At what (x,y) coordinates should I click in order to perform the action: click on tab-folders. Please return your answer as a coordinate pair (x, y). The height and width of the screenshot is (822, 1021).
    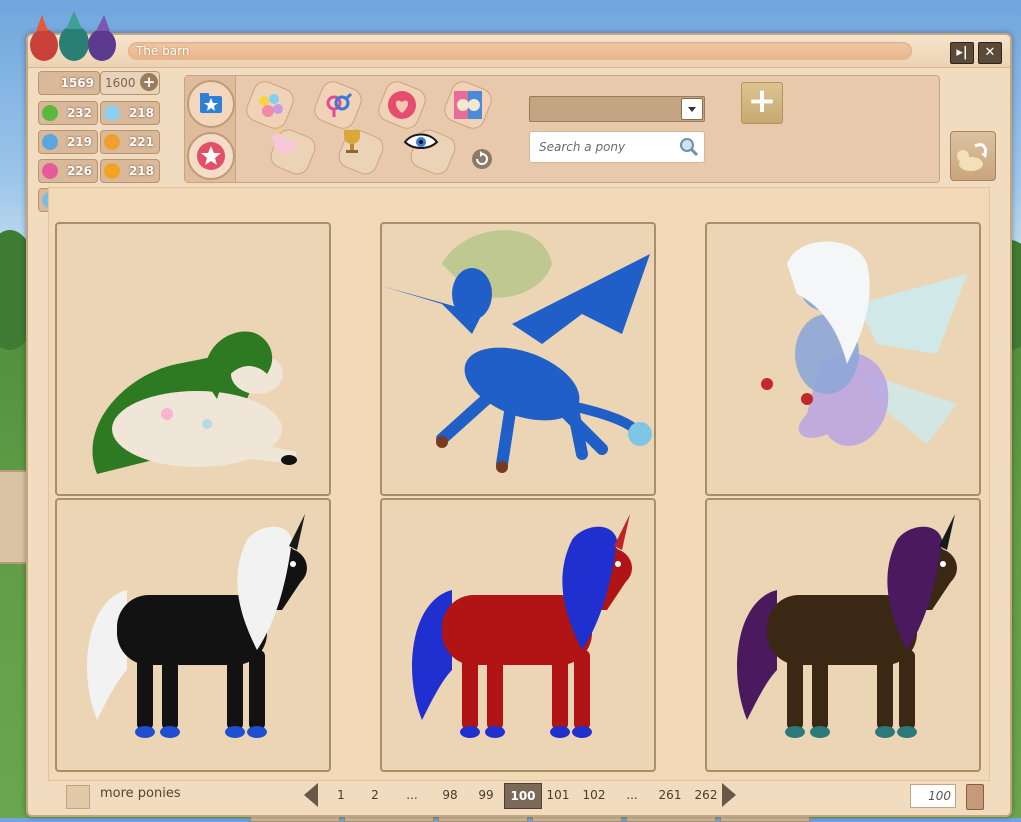
    Looking at the image, I should click on (211, 104).